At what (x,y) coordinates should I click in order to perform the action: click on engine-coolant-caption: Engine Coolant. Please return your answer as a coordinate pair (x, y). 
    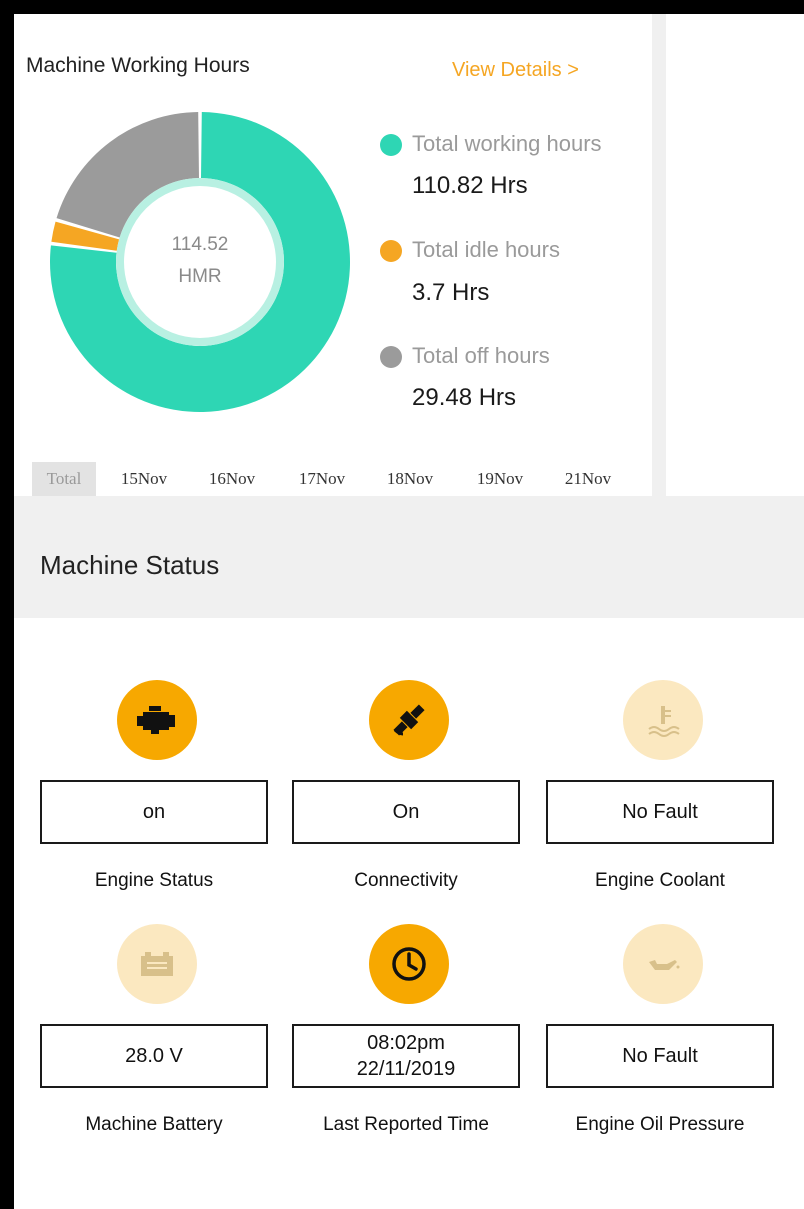
    Looking at the image, I should click on (660, 880).